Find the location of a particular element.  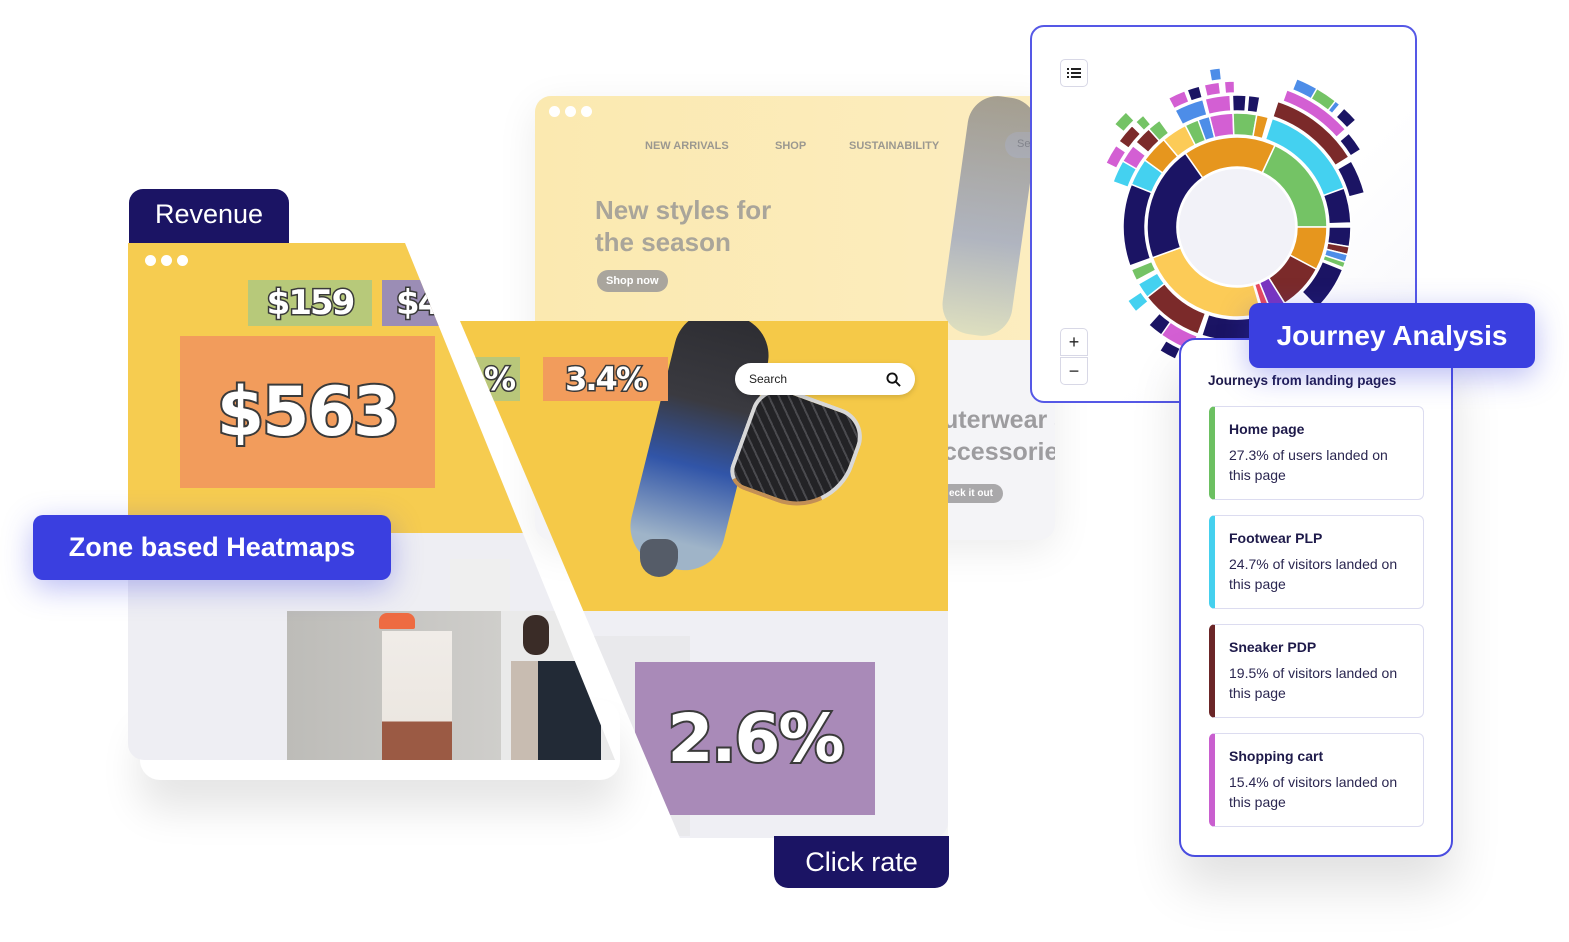

zone-value: 2.6% is located at coordinates (755, 738).